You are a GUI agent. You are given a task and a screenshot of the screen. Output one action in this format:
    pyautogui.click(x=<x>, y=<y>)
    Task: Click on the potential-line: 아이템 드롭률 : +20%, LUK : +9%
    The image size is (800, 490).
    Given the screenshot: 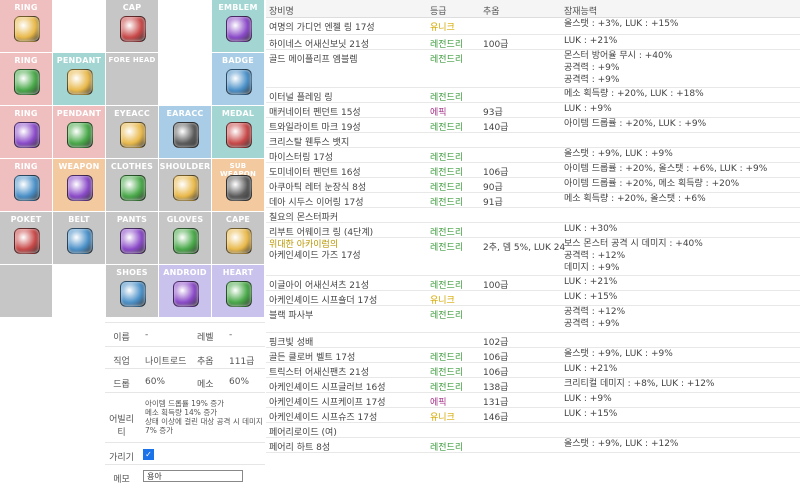 What is the action you would take?
    pyautogui.click(x=635, y=124)
    